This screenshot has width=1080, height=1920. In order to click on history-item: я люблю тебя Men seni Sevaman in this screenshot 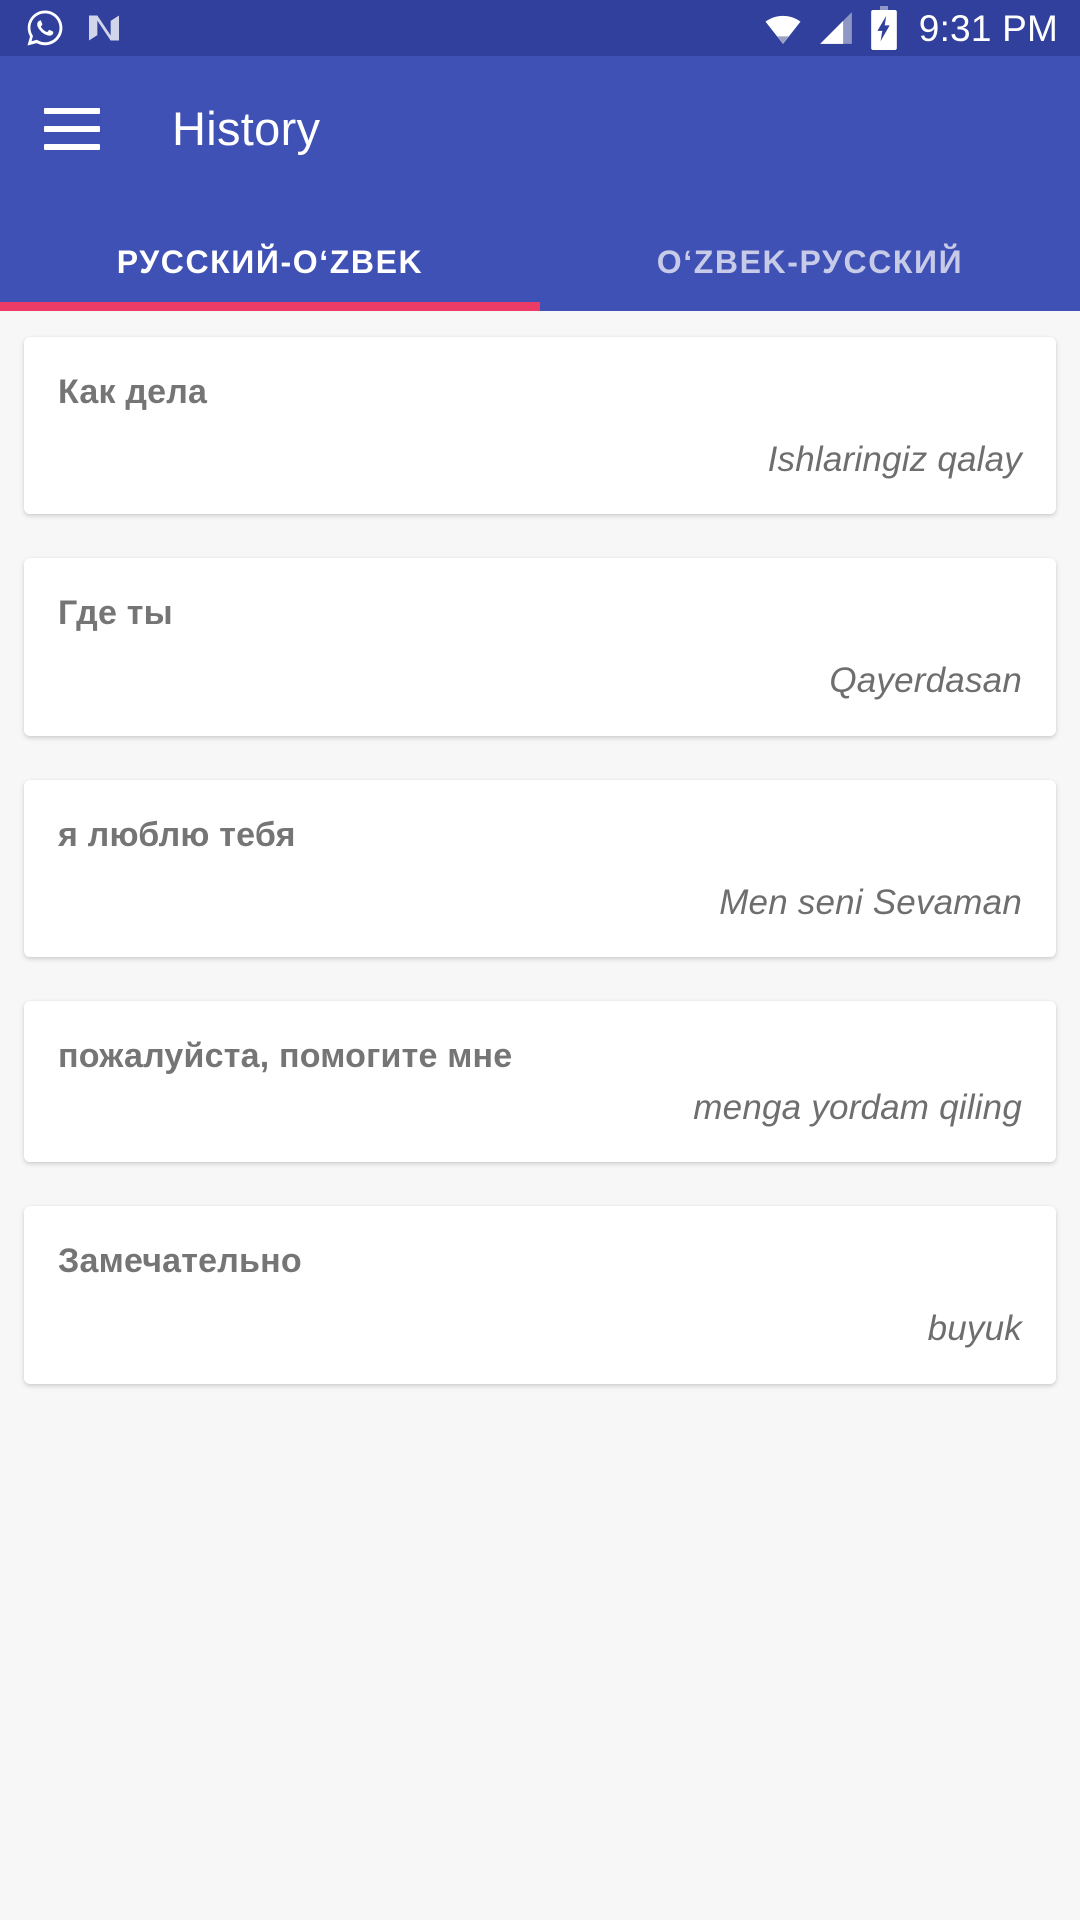, I will do `click(540, 868)`.